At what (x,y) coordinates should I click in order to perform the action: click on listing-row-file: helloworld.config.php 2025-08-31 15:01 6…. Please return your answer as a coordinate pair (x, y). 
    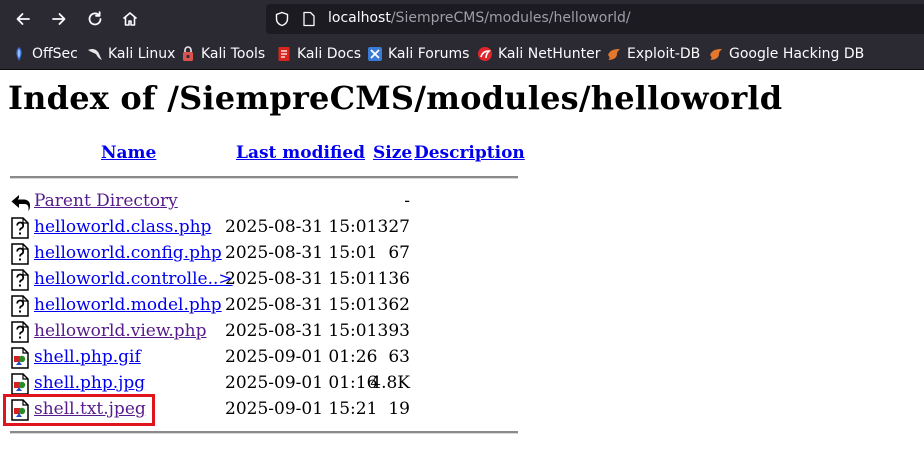
    Looking at the image, I should click on (260, 254).